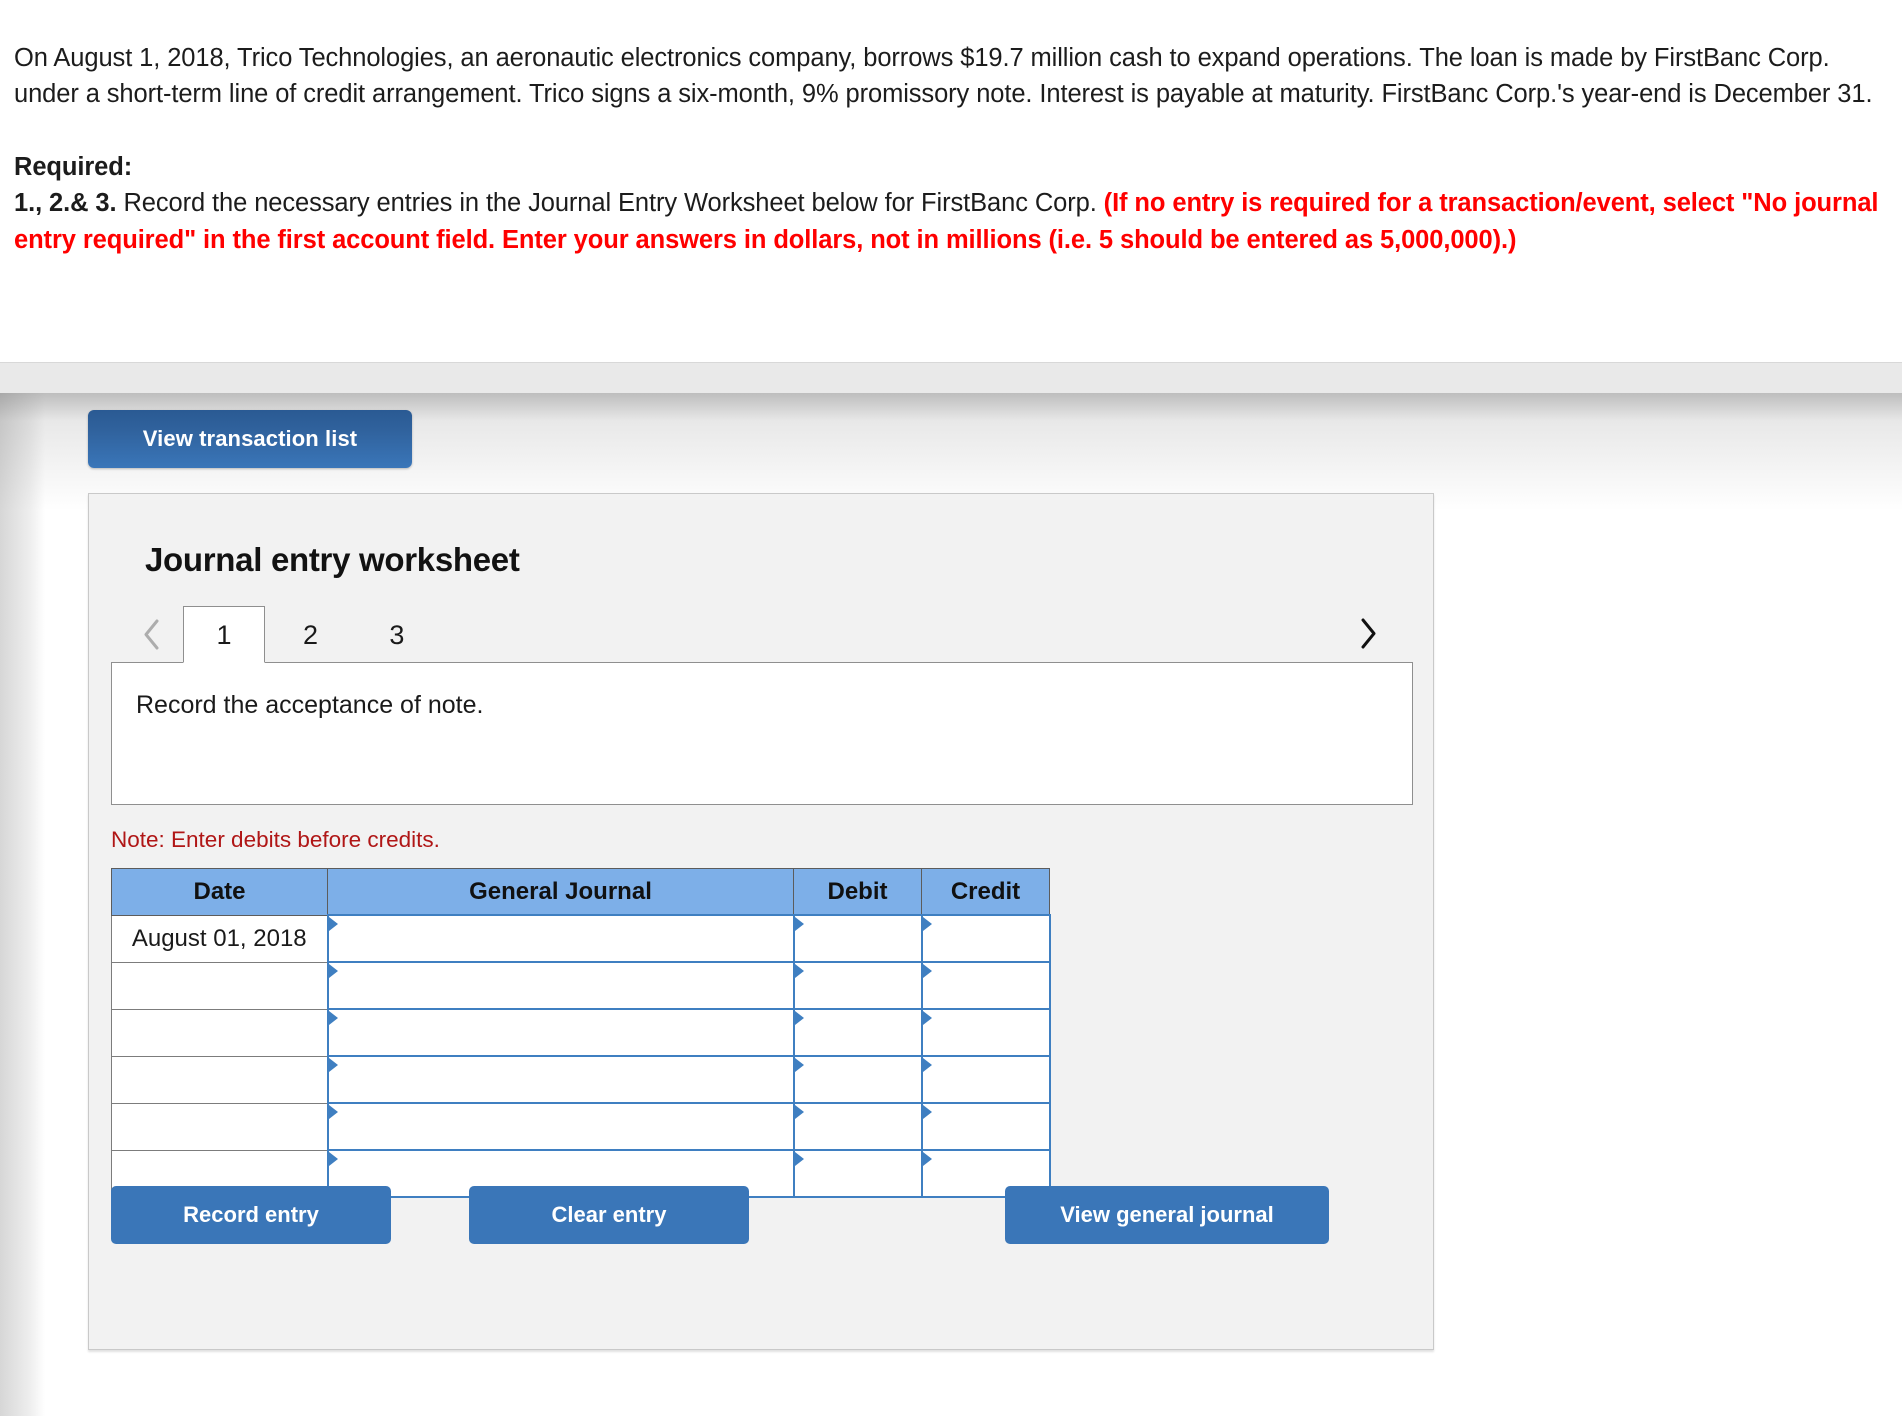  What do you see at coordinates (857, 892) in the screenshot?
I see `column-header-debit: Debit` at bounding box center [857, 892].